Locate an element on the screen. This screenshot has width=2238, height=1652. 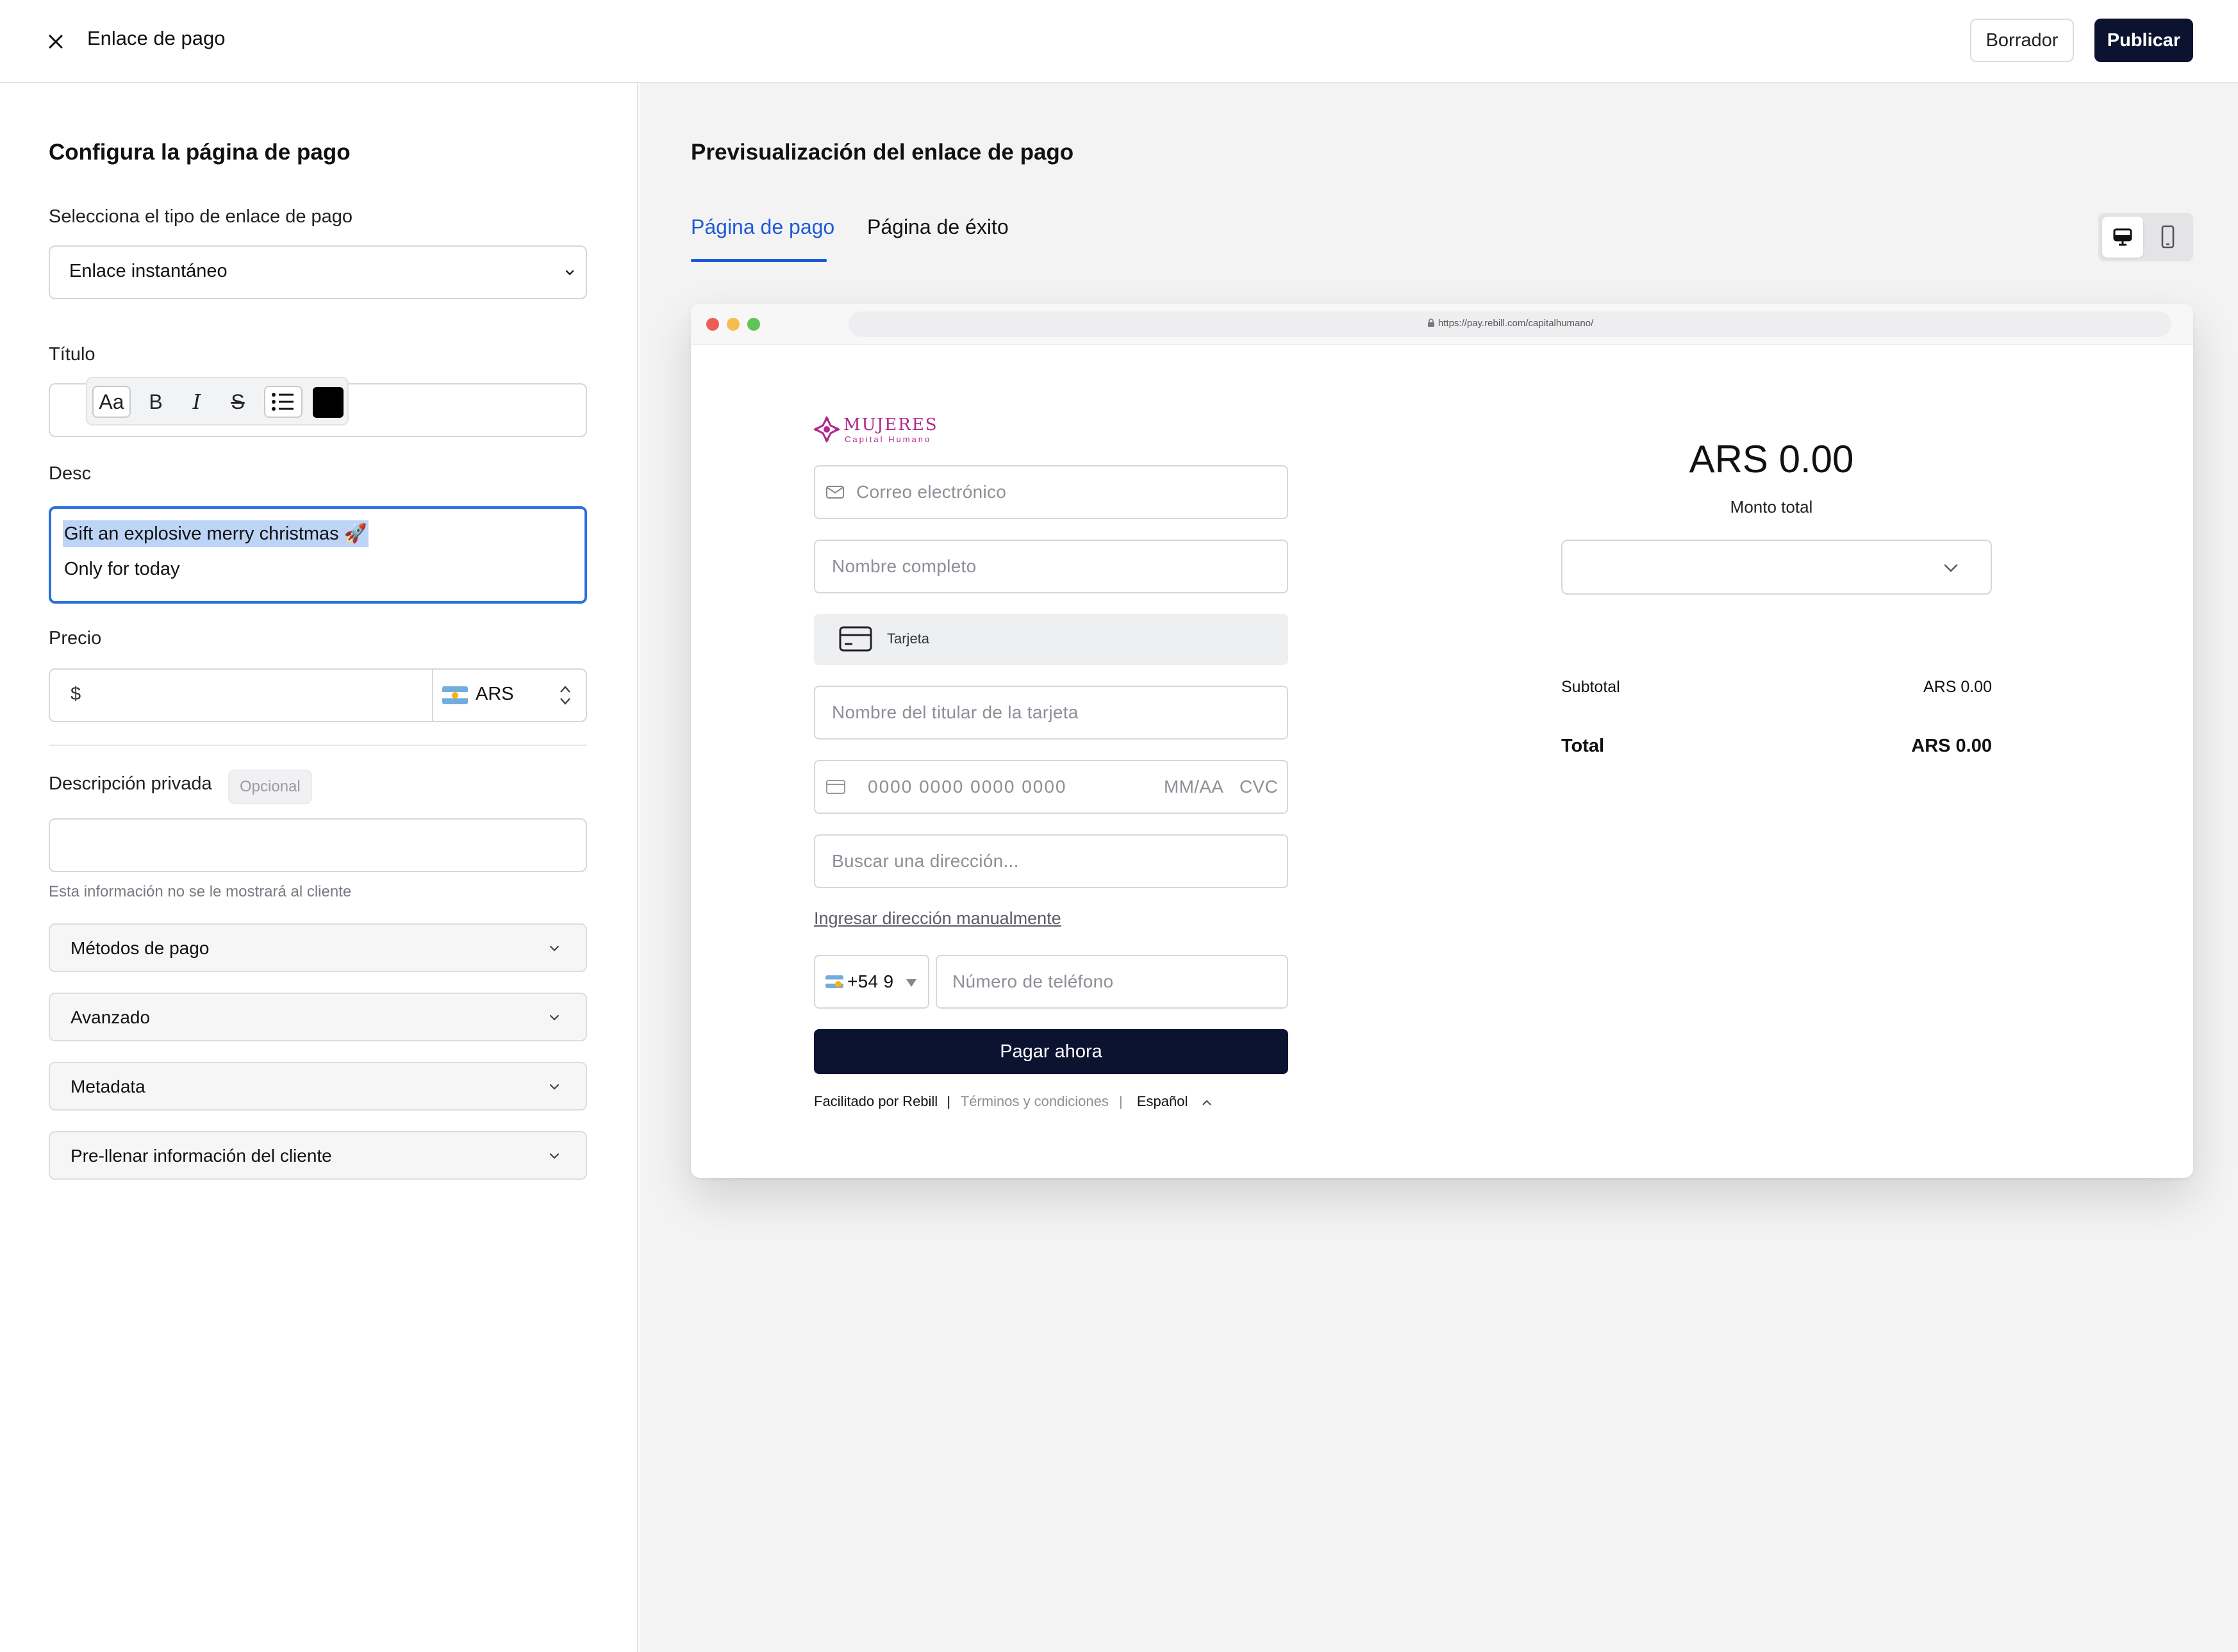
private-description-label: Descripción privada is located at coordinates (130, 784).